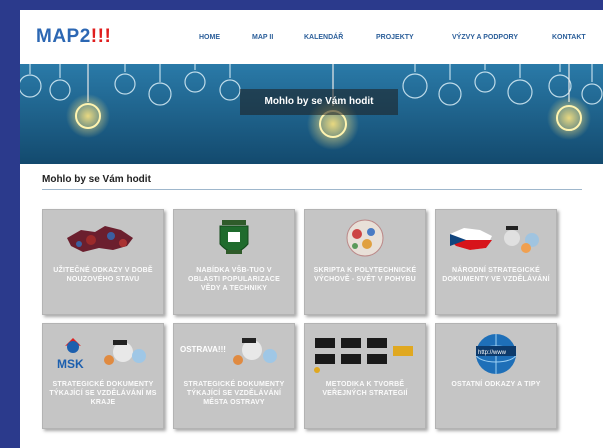 The width and height of the screenshot is (603, 448). What do you see at coordinates (312, 189) in the screenshot?
I see `section-divider` at bounding box center [312, 189].